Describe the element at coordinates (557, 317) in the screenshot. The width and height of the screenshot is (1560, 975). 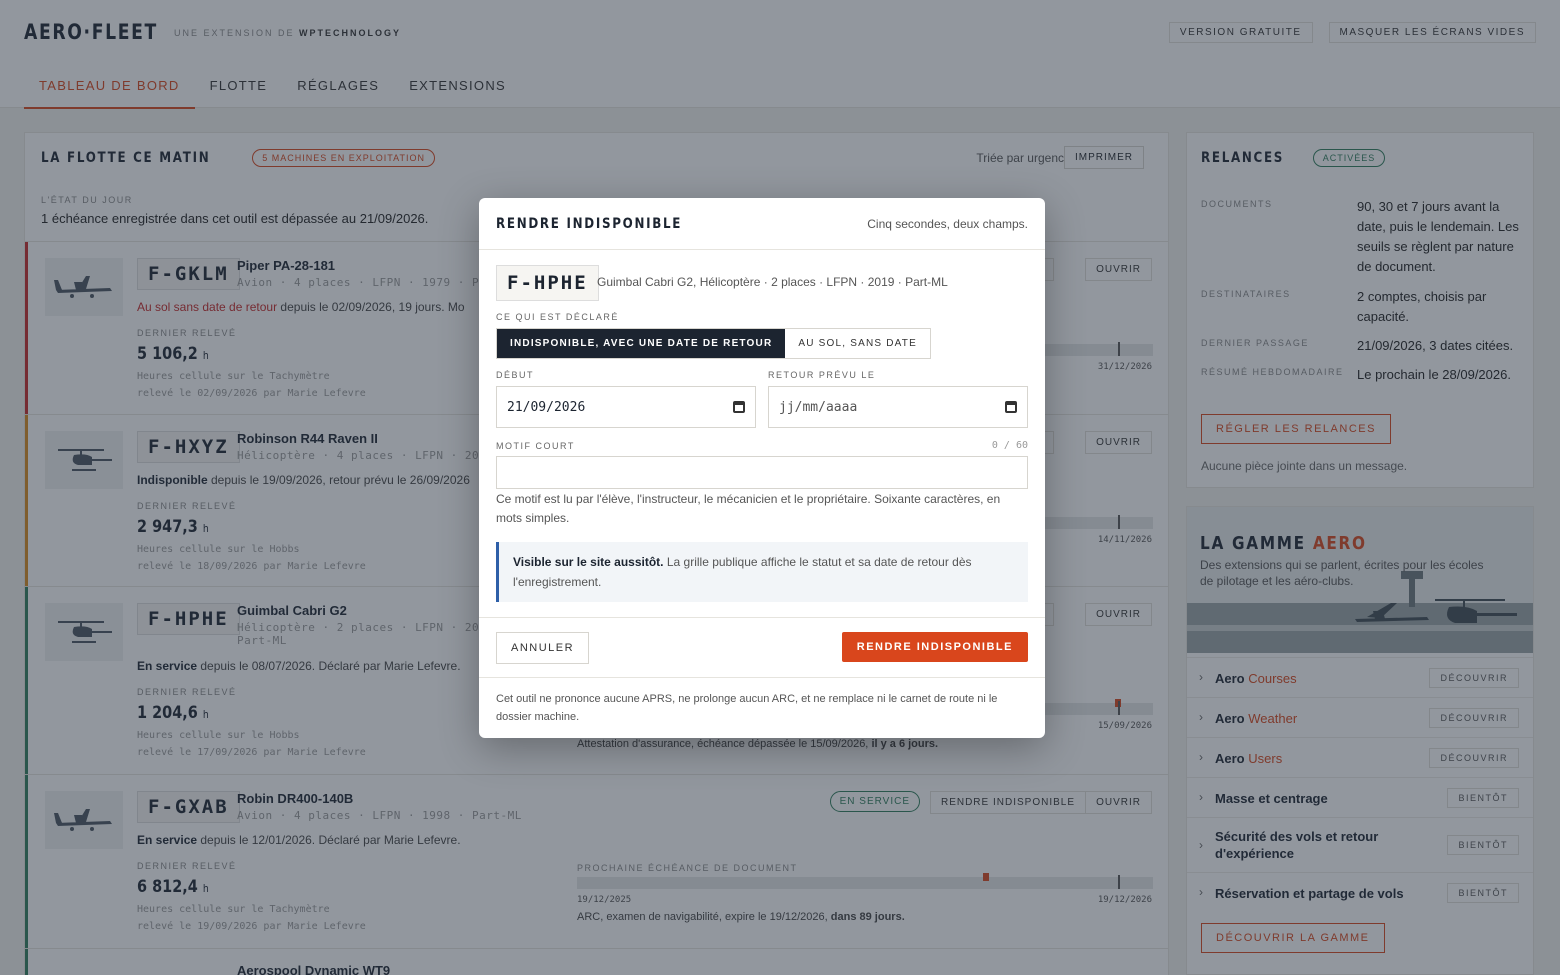
I see `declared-label: CE QUI EST DÉCLARÉ` at that location.